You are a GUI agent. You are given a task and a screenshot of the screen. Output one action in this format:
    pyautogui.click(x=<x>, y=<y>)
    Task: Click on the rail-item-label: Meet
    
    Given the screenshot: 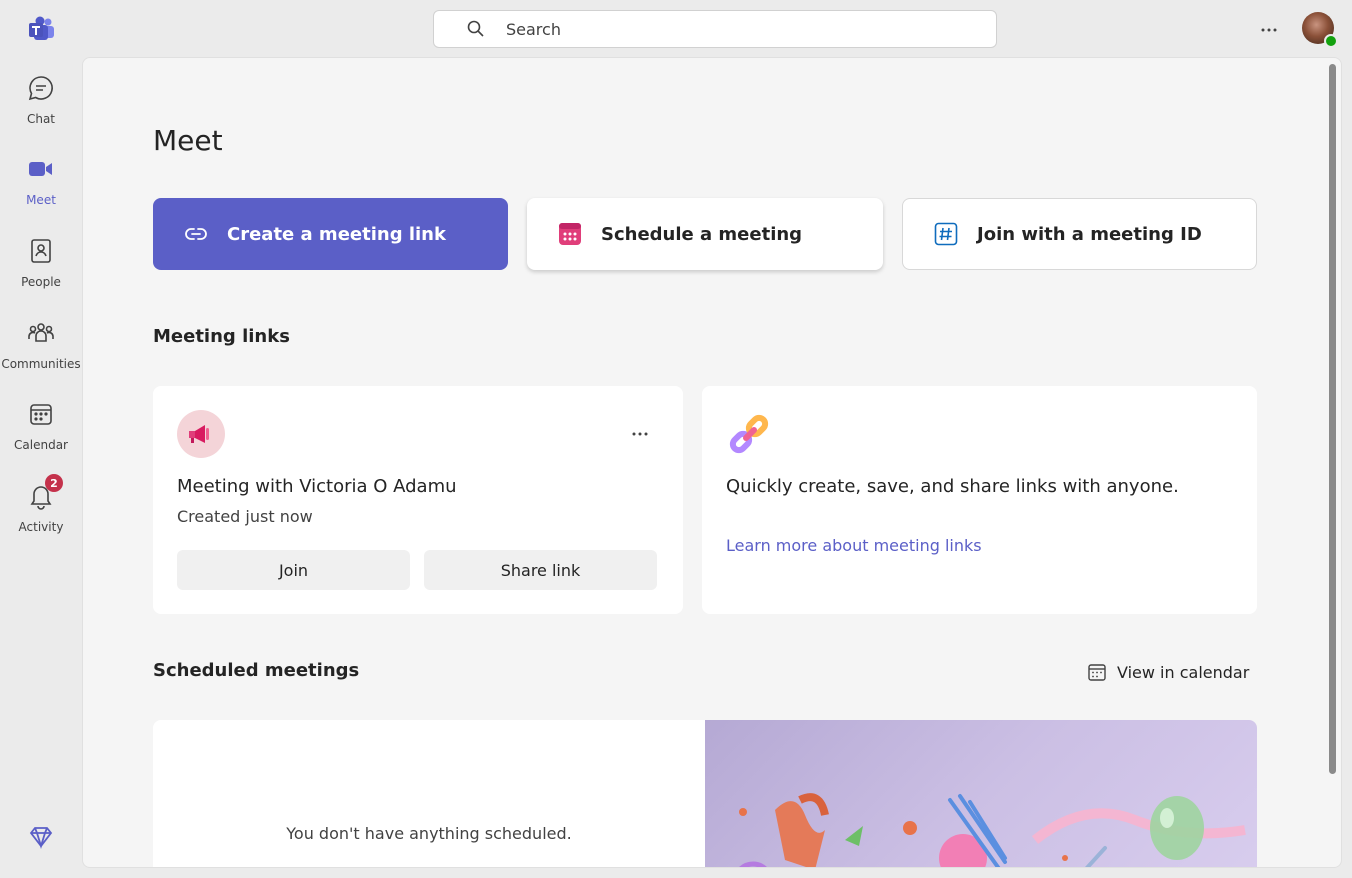 What is the action you would take?
    pyautogui.click(x=41, y=200)
    